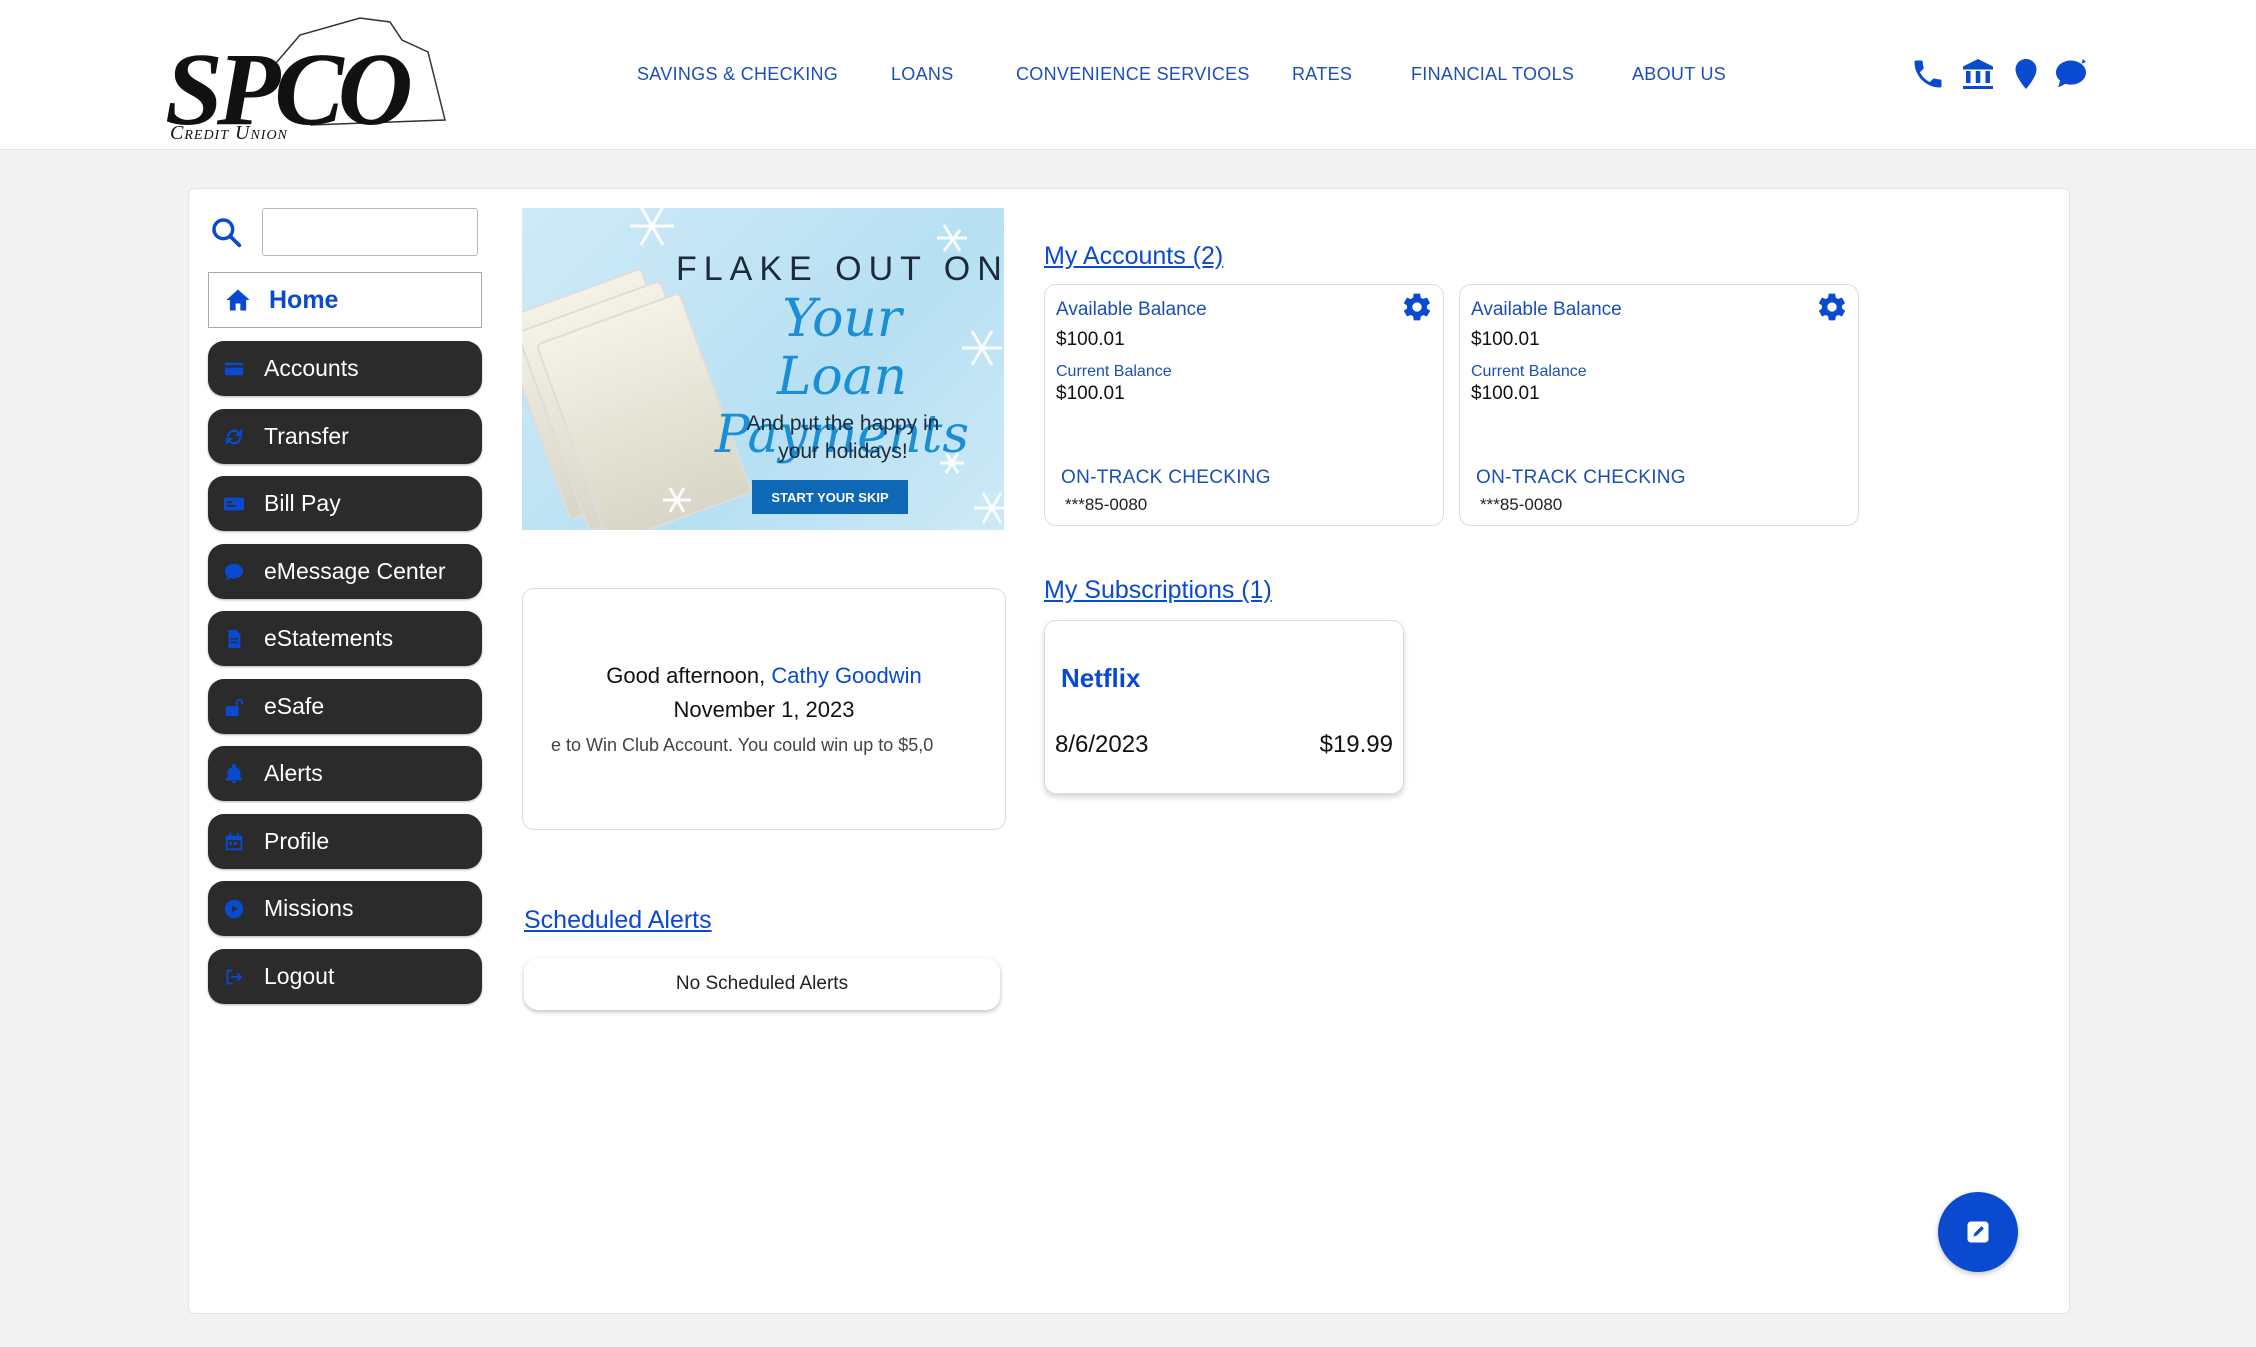 This screenshot has width=2256, height=1347. I want to click on nav-loans: LOANS, so click(922, 74).